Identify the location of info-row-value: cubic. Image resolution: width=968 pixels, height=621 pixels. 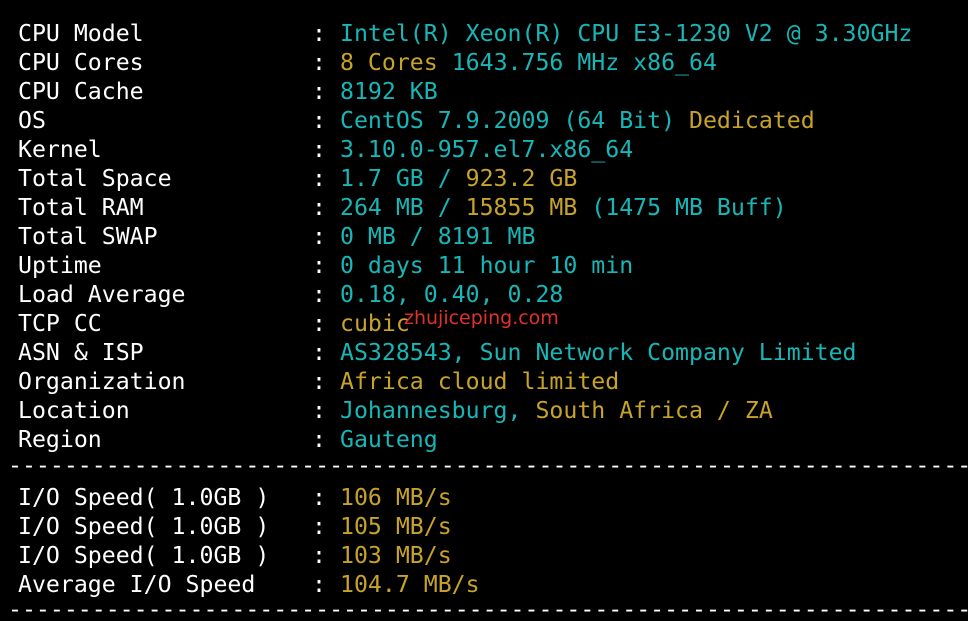
(375, 323).